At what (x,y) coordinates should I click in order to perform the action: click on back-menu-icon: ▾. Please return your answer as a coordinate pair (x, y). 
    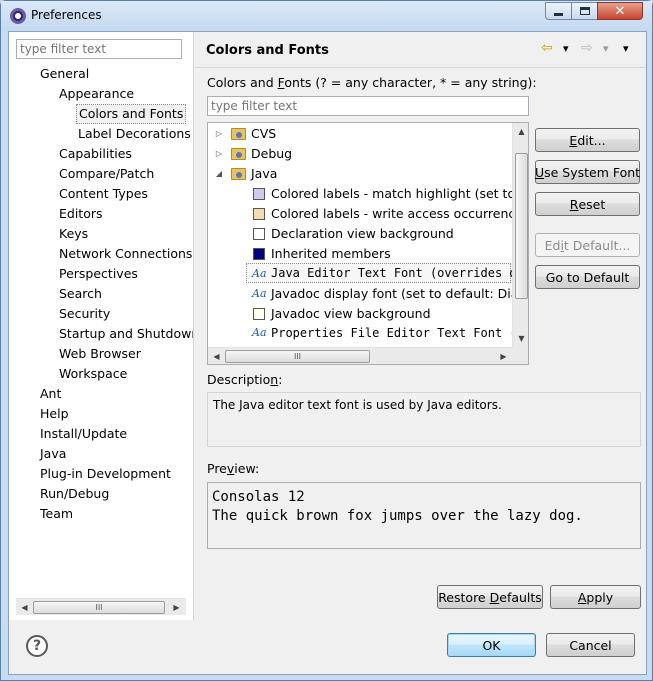
    Looking at the image, I should click on (566, 48).